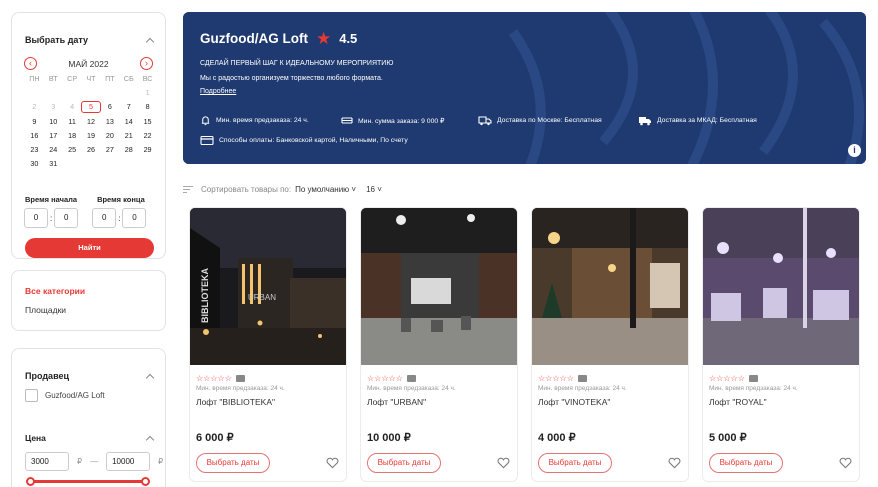  Describe the element at coordinates (34, 122) in the screenshot. I see `calendar-day: 9` at that location.